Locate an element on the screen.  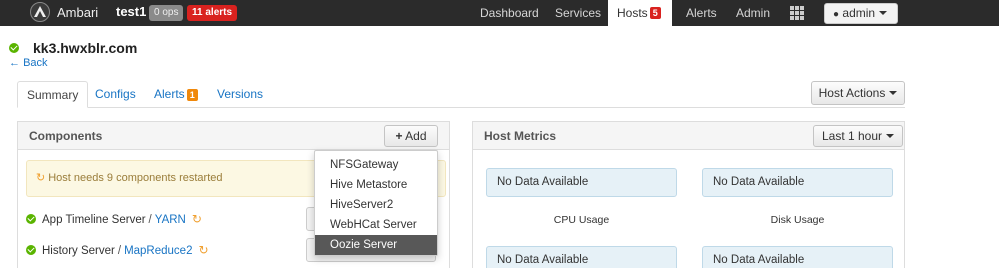
user-menu-label: admin is located at coordinates (859, 13).